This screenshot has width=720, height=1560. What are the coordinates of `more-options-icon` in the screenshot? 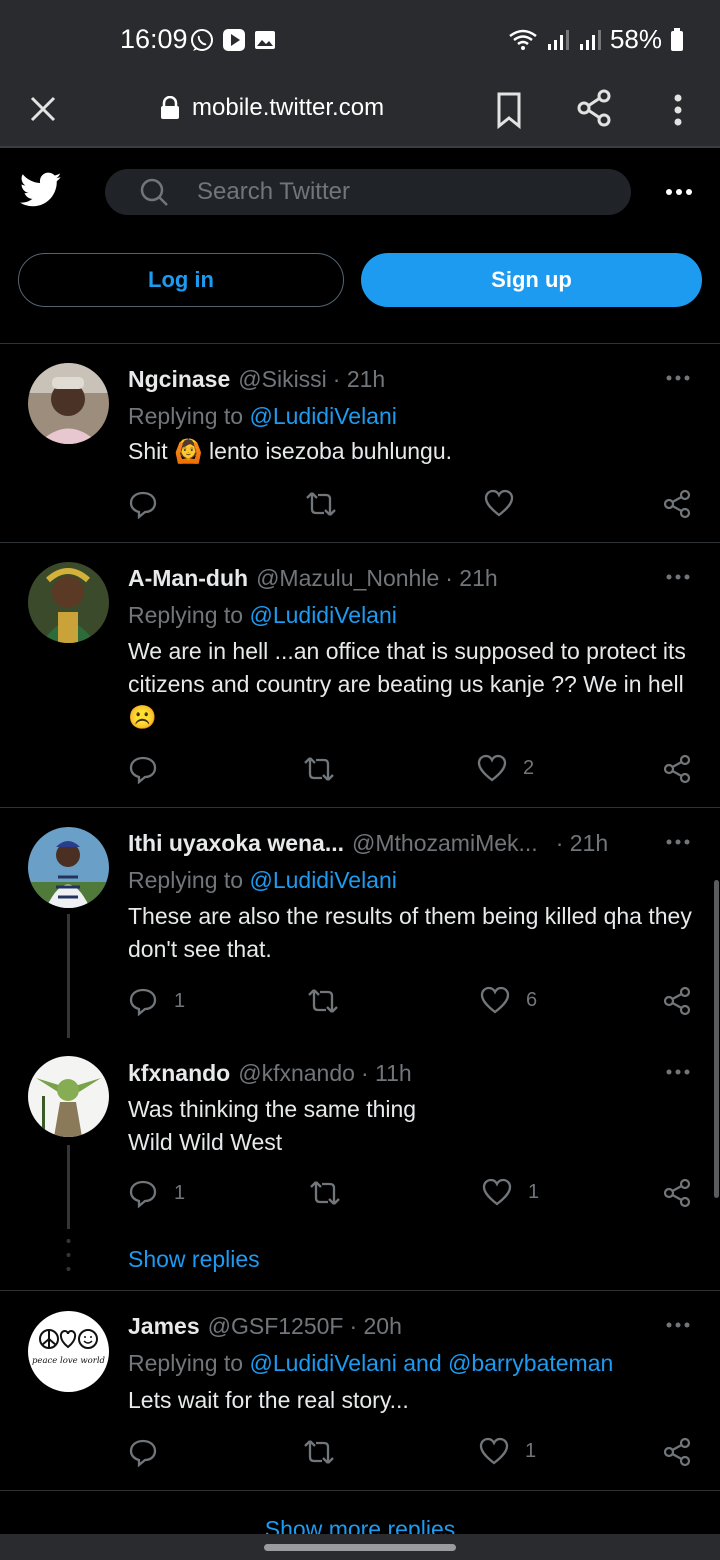 It's located at (679, 192).